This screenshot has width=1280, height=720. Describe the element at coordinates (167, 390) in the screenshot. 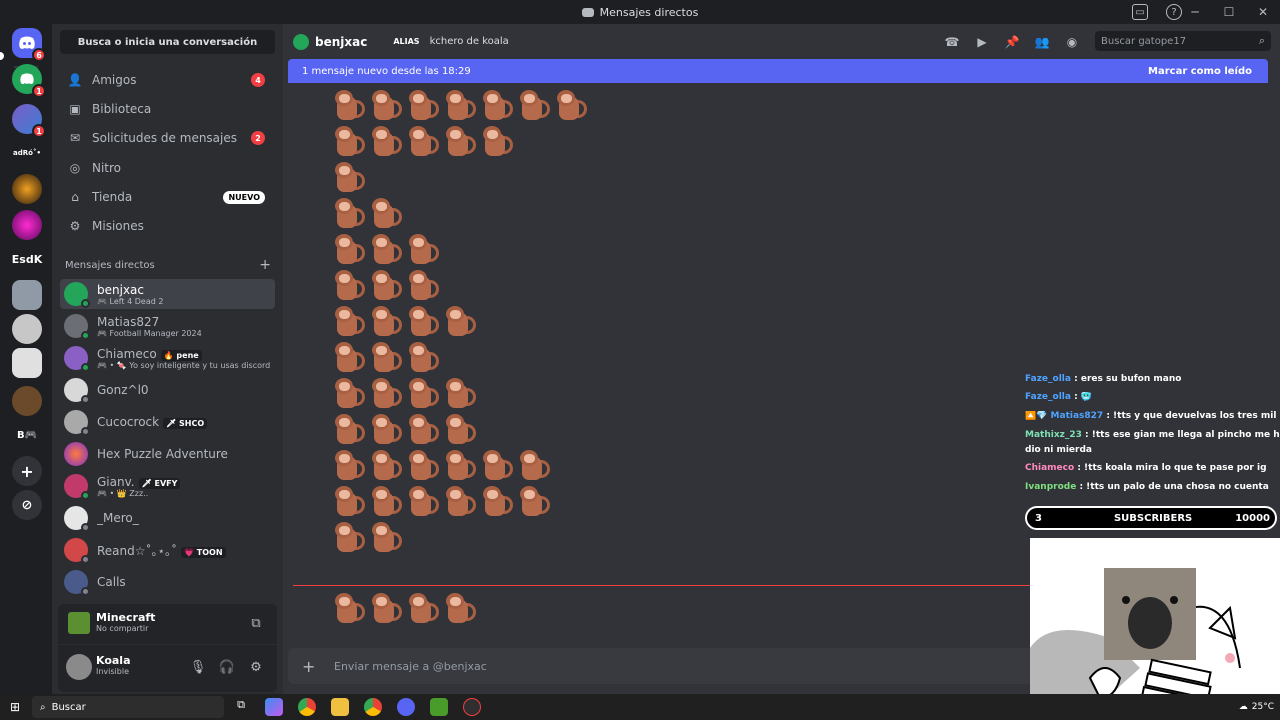

I see `dm-item-gonz: Gonz^l0` at that location.